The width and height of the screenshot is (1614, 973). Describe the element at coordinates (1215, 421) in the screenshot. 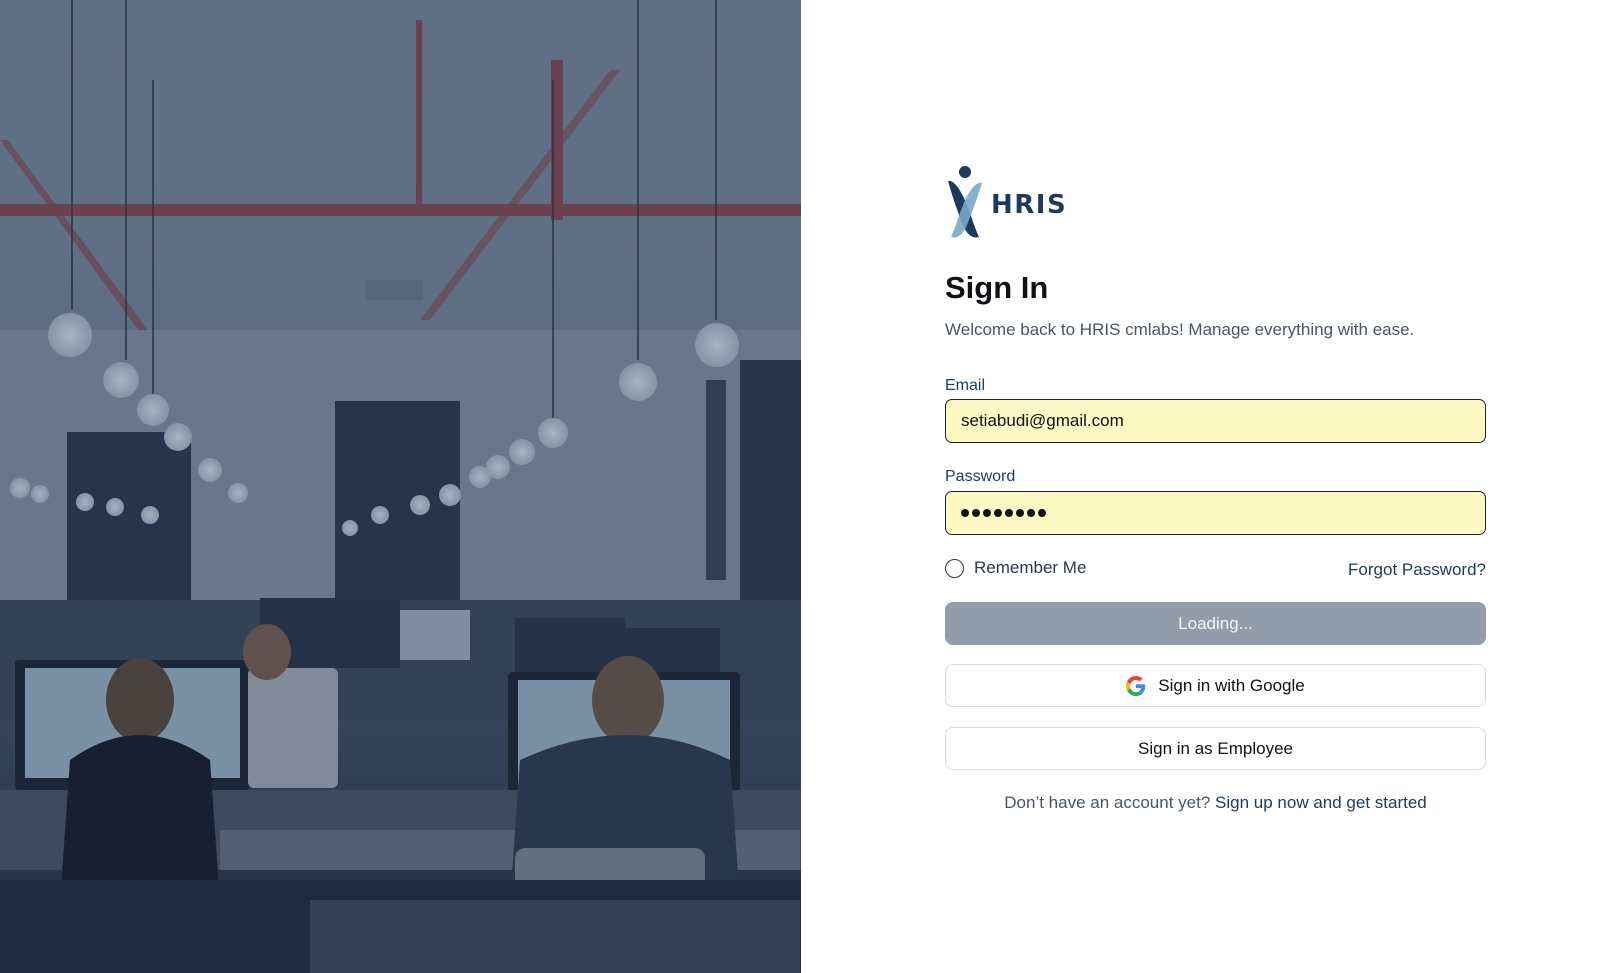

I see `email-field: setiabudi@gmail.com` at that location.